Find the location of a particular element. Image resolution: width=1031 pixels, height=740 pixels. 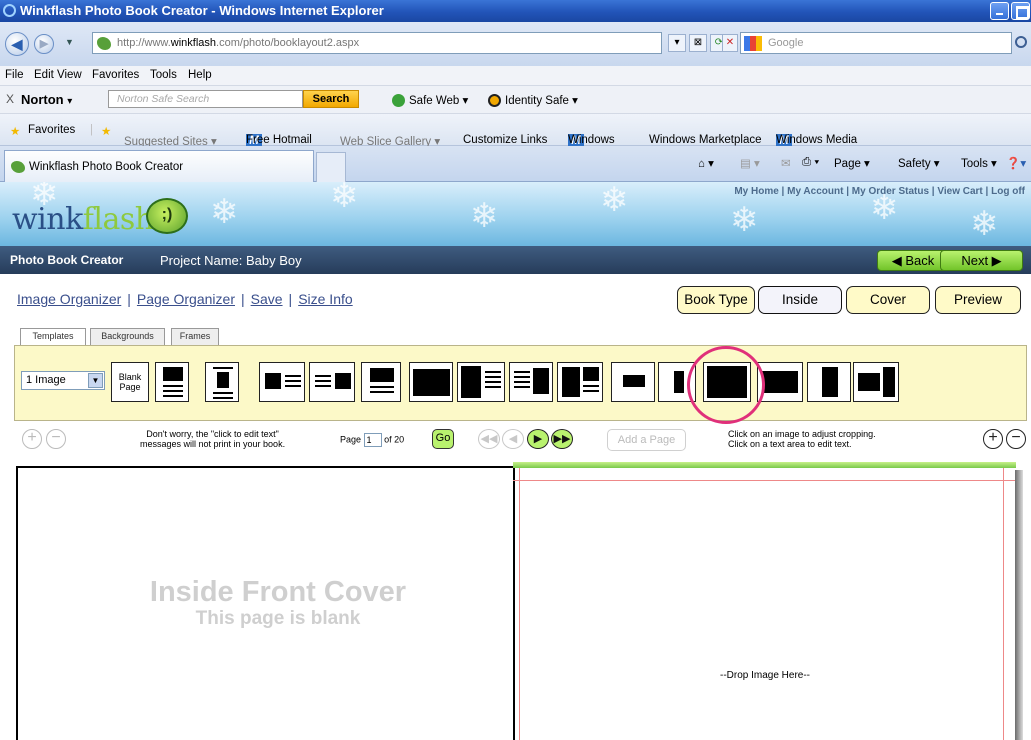

menu-edit: Edit is located at coordinates (44, 75).